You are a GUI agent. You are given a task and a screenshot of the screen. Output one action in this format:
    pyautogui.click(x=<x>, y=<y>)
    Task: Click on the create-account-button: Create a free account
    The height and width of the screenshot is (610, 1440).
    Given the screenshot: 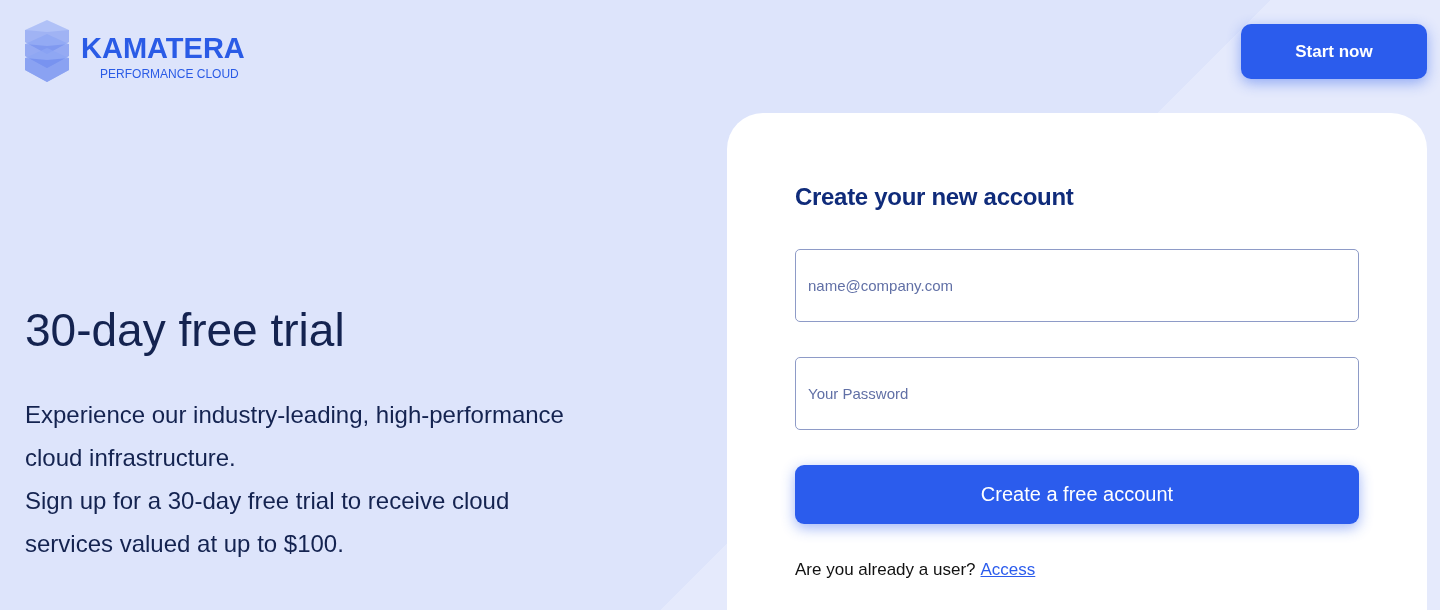 What is the action you would take?
    pyautogui.click(x=1077, y=494)
    